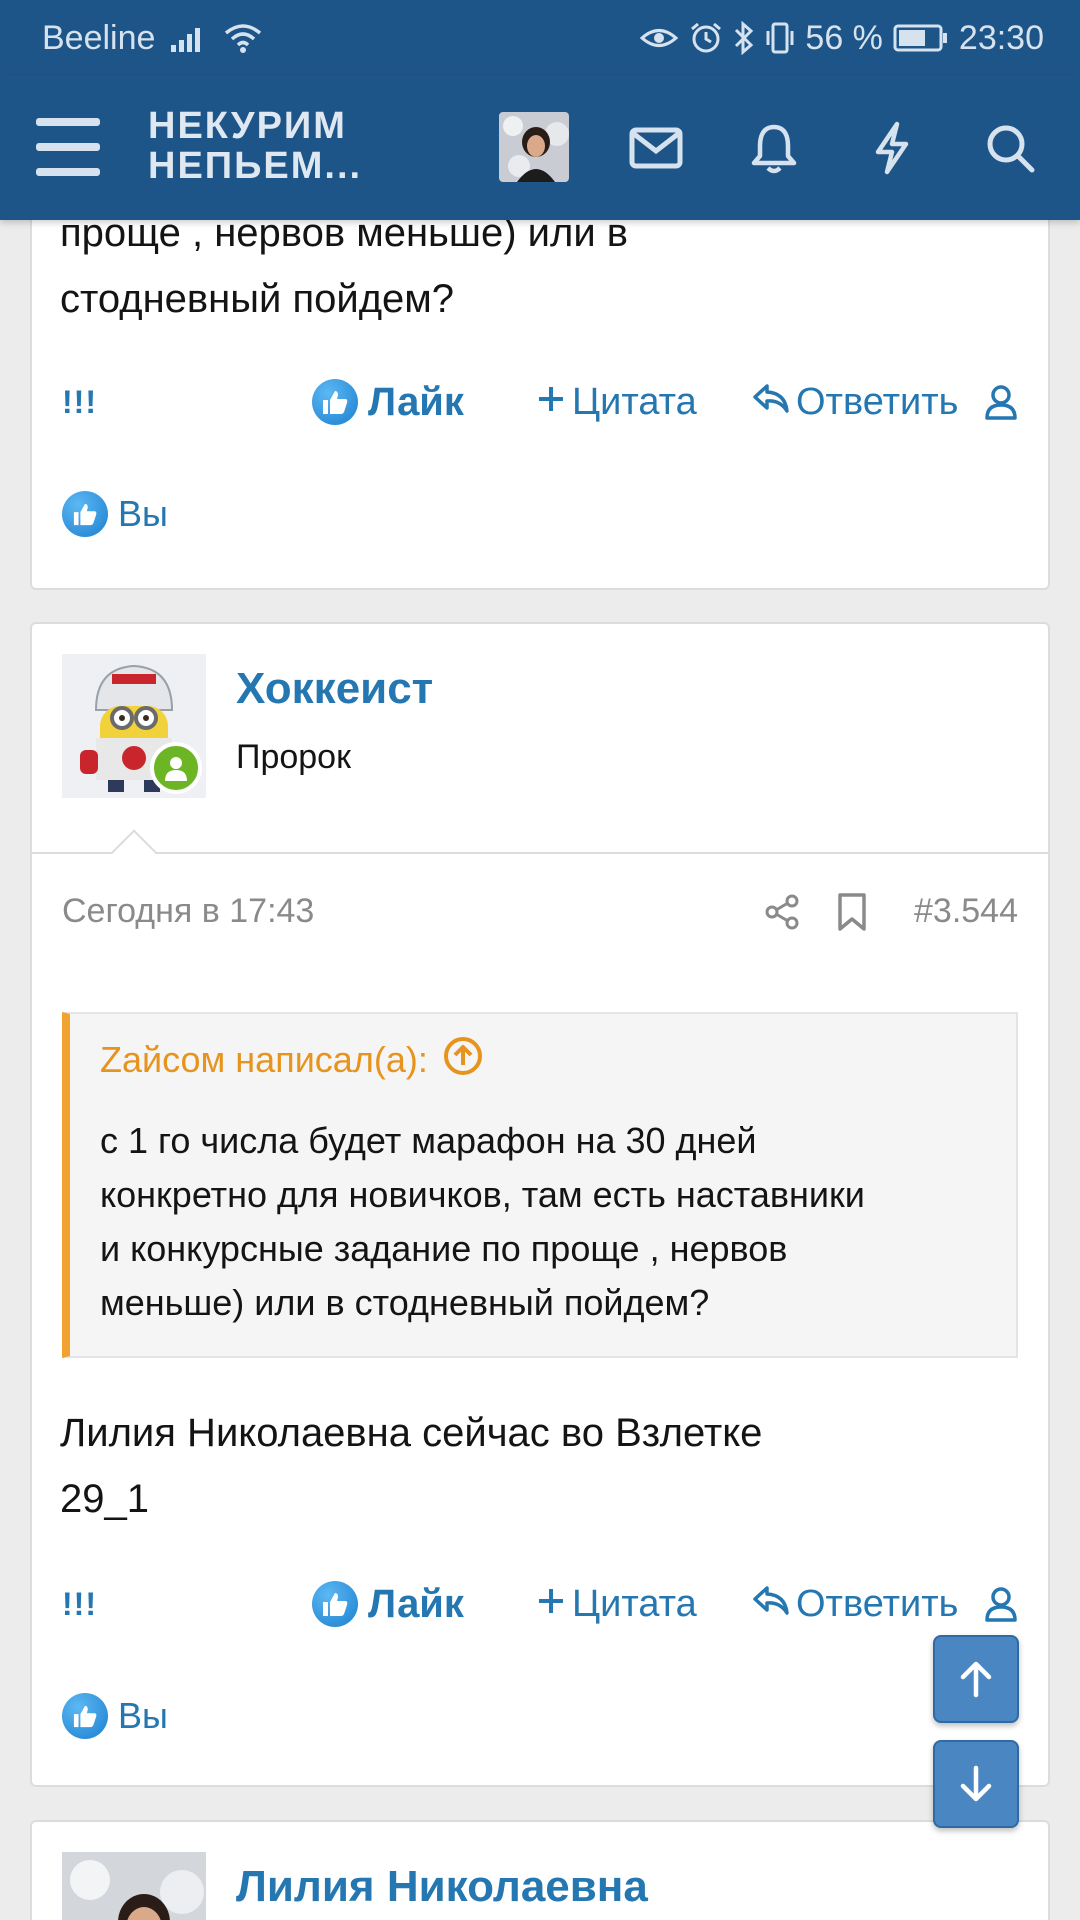 This screenshot has height=1920, width=1080. Describe the element at coordinates (782, 912) in the screenshot. I see `share-icon` at that location.